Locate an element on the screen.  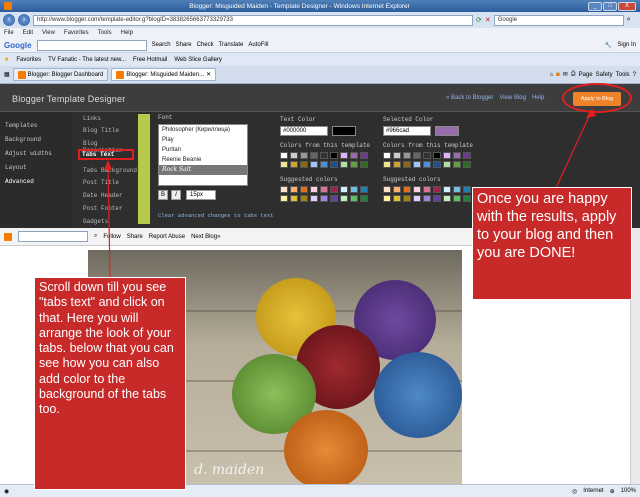
mail-icon: ✉ is located at coordinates (565, 74).